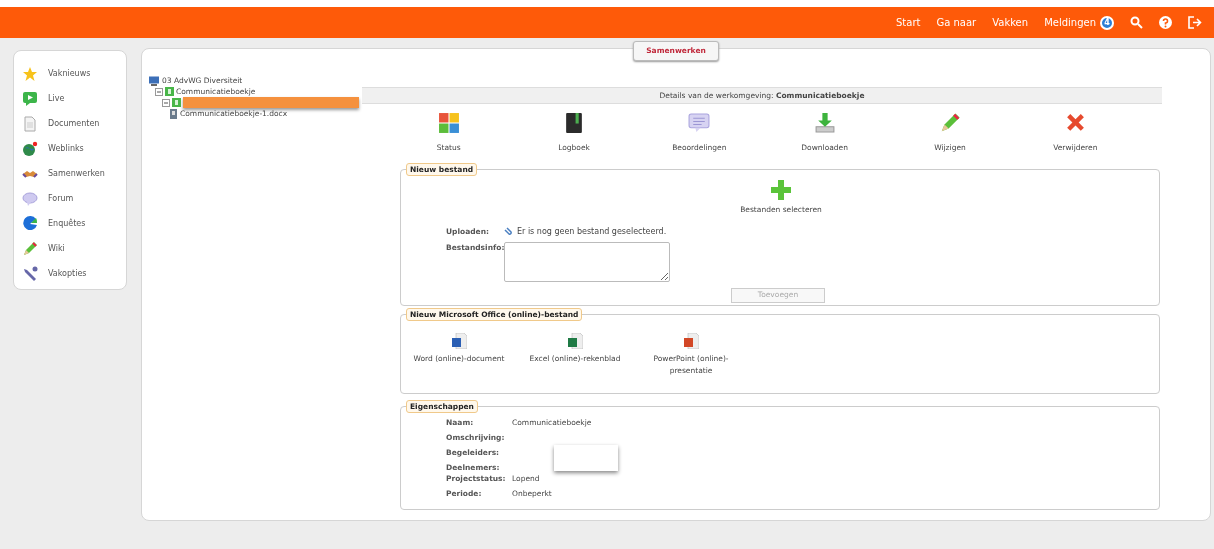  I want to click on sidebar-item: Vakopties, so click(74, 273).